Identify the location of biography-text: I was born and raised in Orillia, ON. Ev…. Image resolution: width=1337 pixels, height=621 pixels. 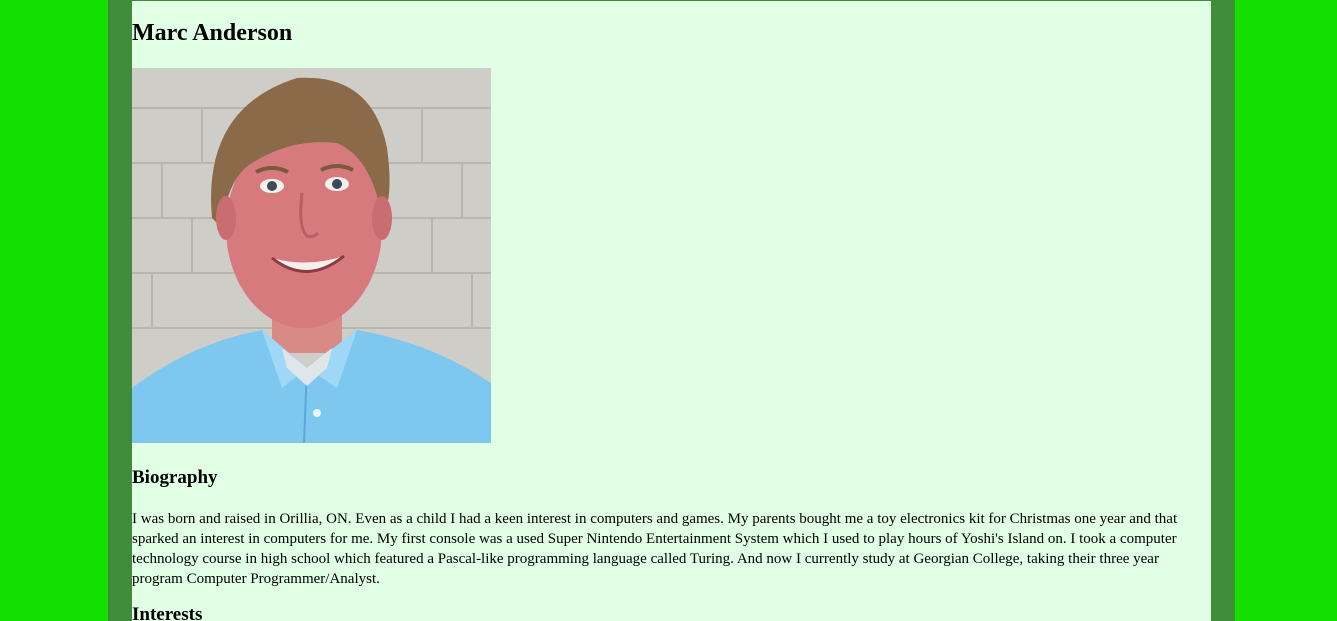
(655, 549).